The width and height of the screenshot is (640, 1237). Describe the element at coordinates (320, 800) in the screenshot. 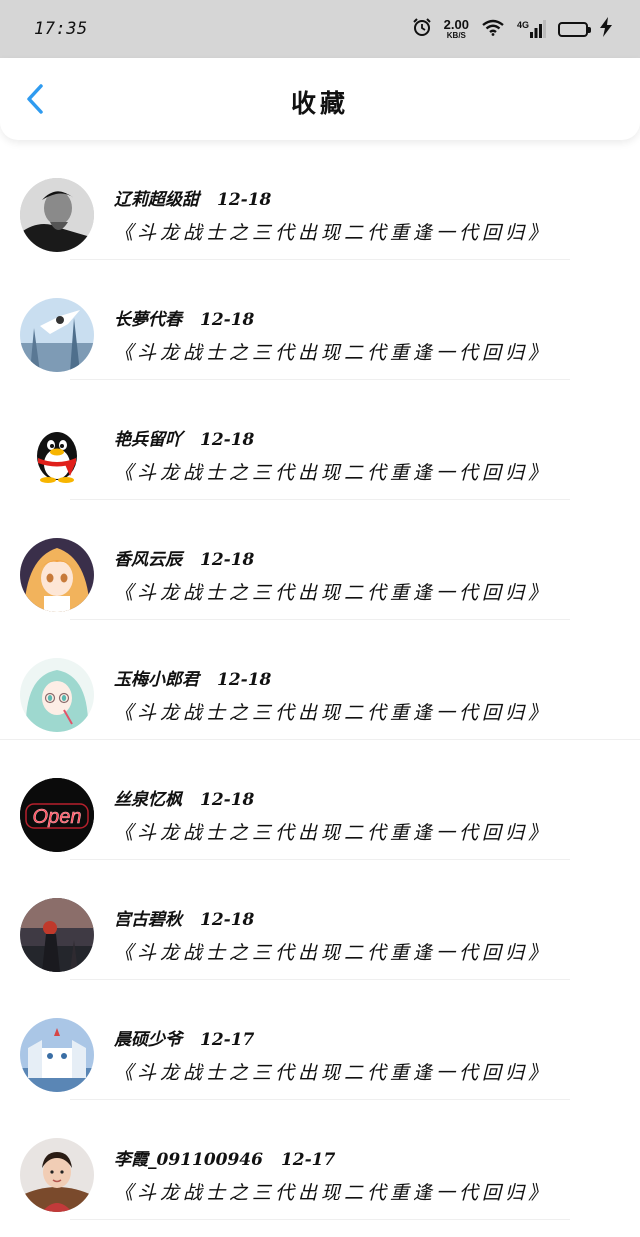

I see `list-item: Open 丝泉忆枫 12-18 《斗龙战士之三代出现二代重逢一代回归》` at that location.